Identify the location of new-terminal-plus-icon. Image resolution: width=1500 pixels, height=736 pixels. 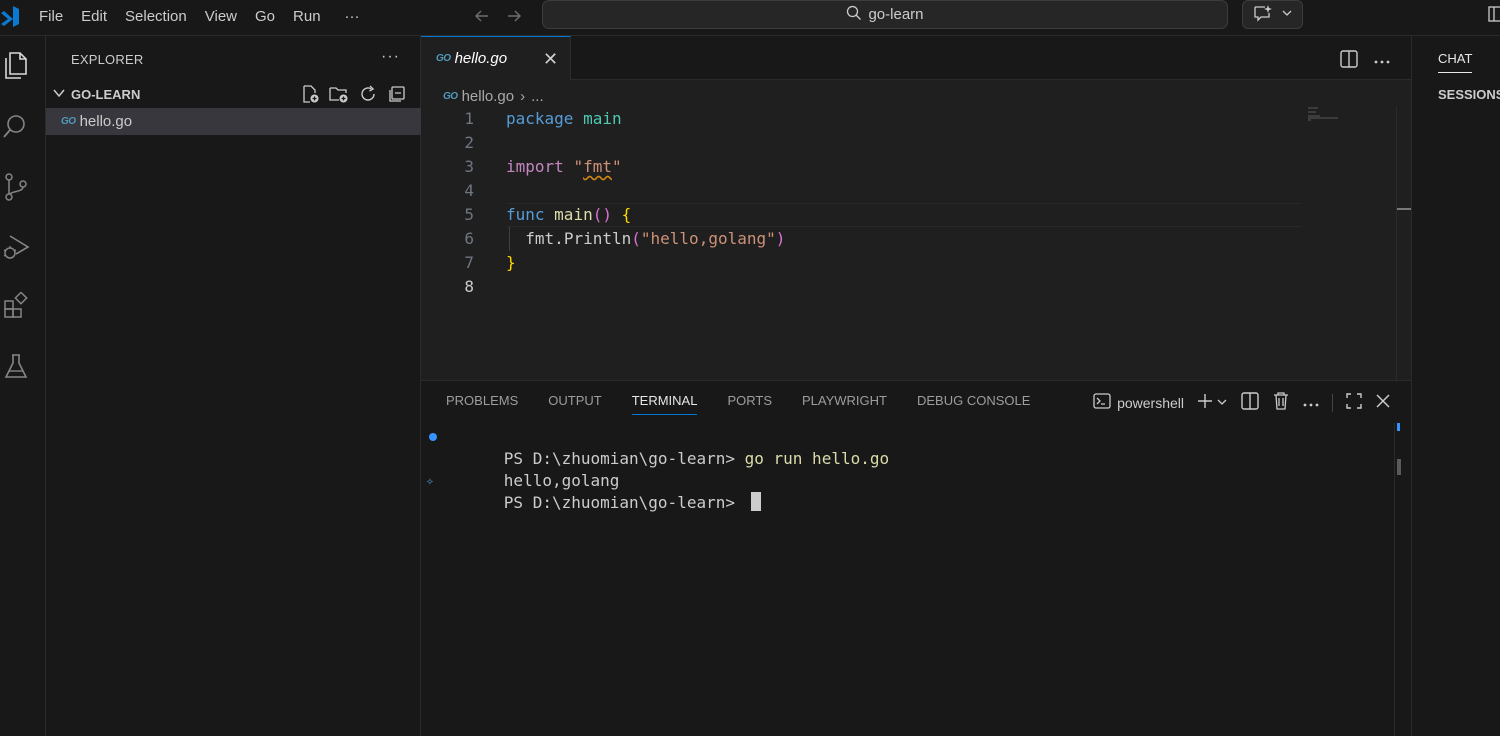
(1205, 402).